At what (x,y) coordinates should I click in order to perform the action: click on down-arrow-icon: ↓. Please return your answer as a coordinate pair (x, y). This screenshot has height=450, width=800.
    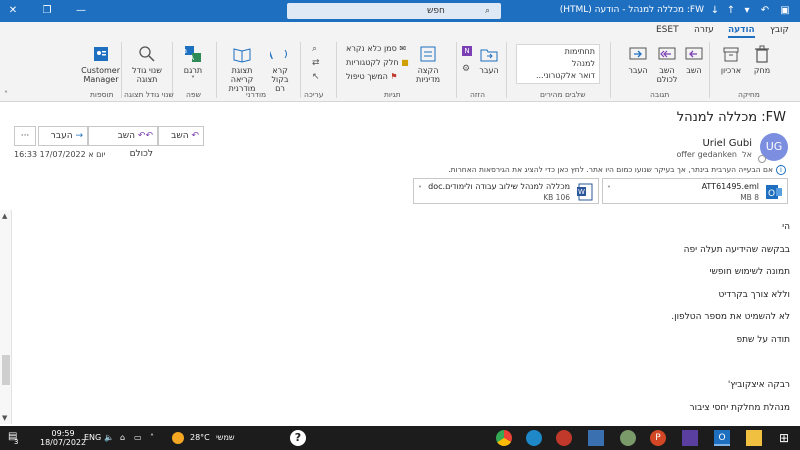
    Looking at the image, I should click on (715, 11).